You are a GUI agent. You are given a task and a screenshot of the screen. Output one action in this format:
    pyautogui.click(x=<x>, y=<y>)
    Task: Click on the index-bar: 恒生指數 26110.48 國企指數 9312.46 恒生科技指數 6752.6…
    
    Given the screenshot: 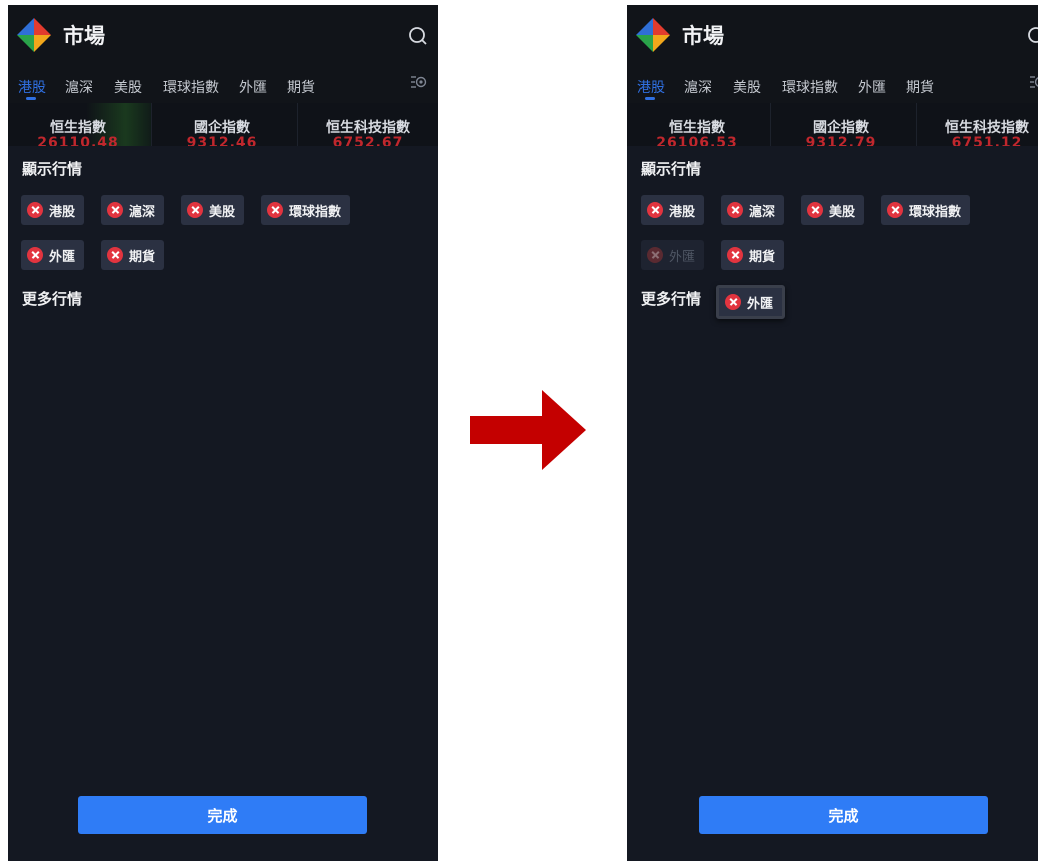 What is the action you would take?
    pyautogui.click(x=223, y=124)
    